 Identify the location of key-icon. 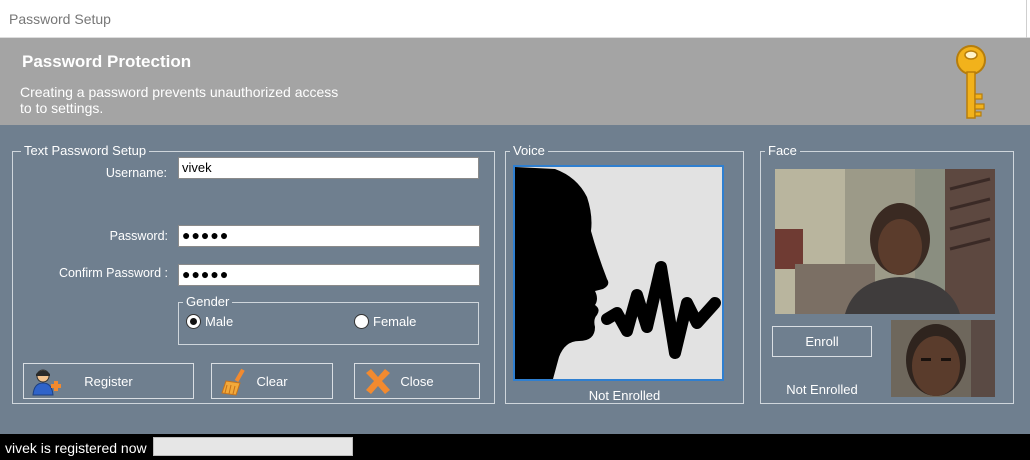
(971, 82).